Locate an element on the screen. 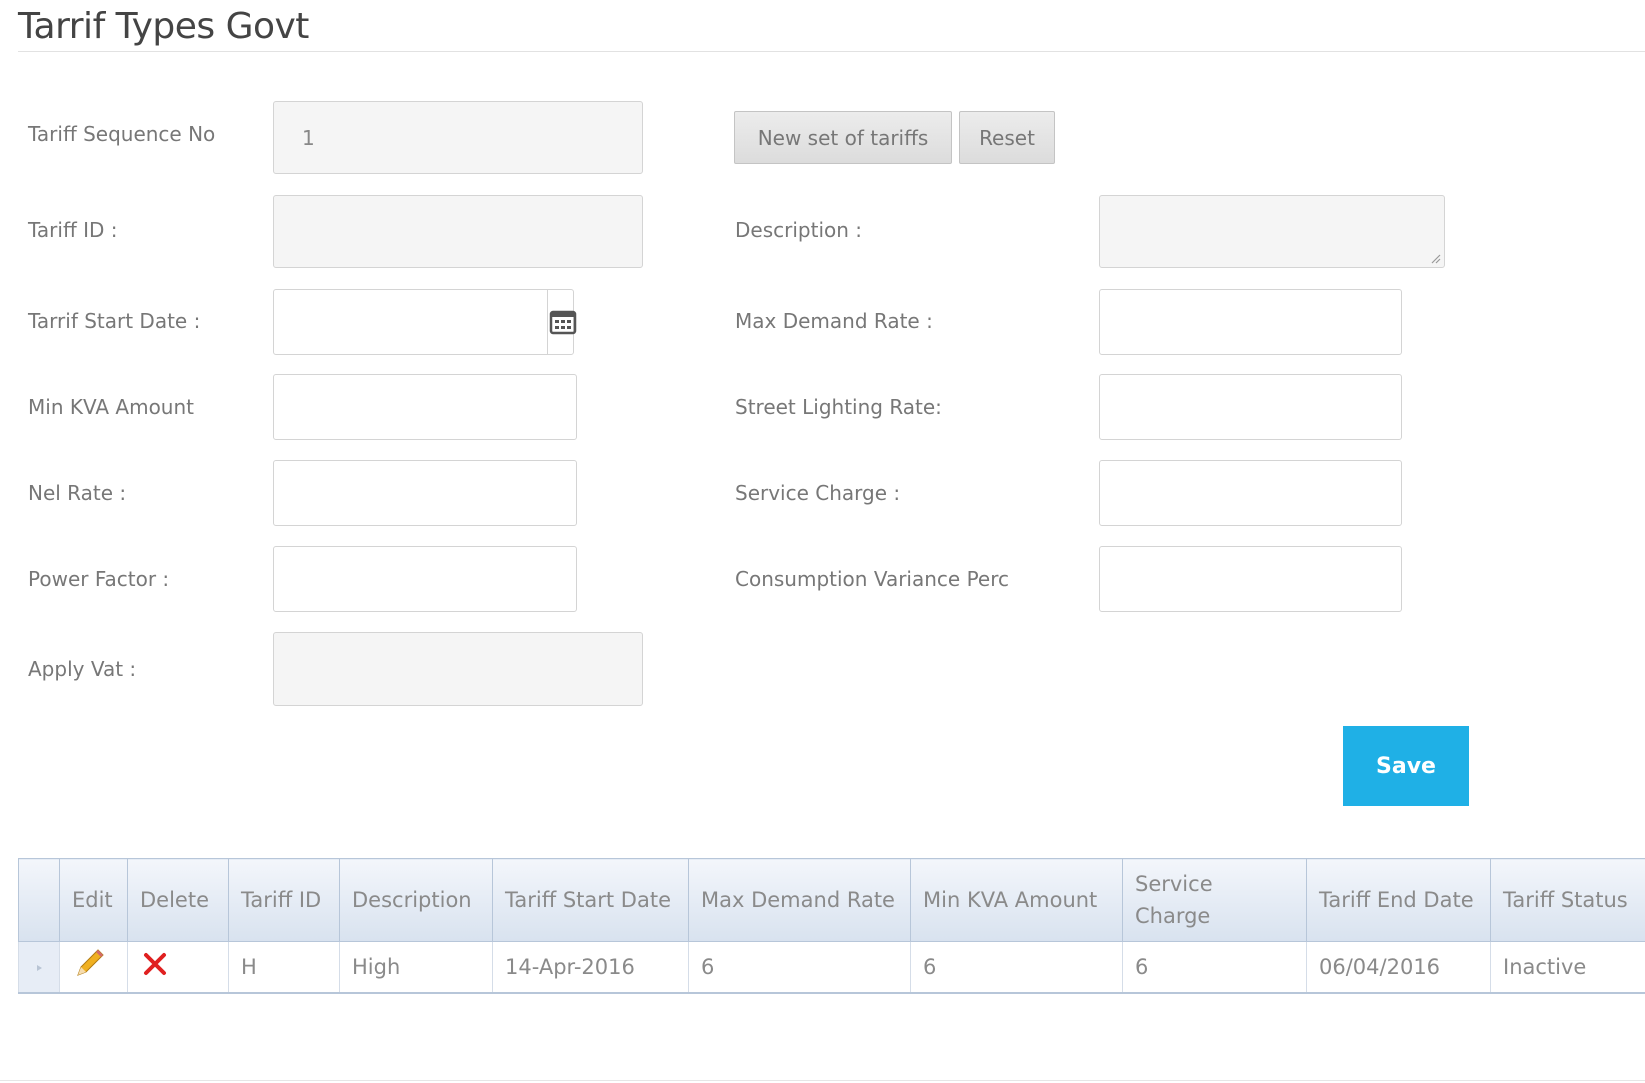  grid-header-description: Description is located at coordinates (416, 900).